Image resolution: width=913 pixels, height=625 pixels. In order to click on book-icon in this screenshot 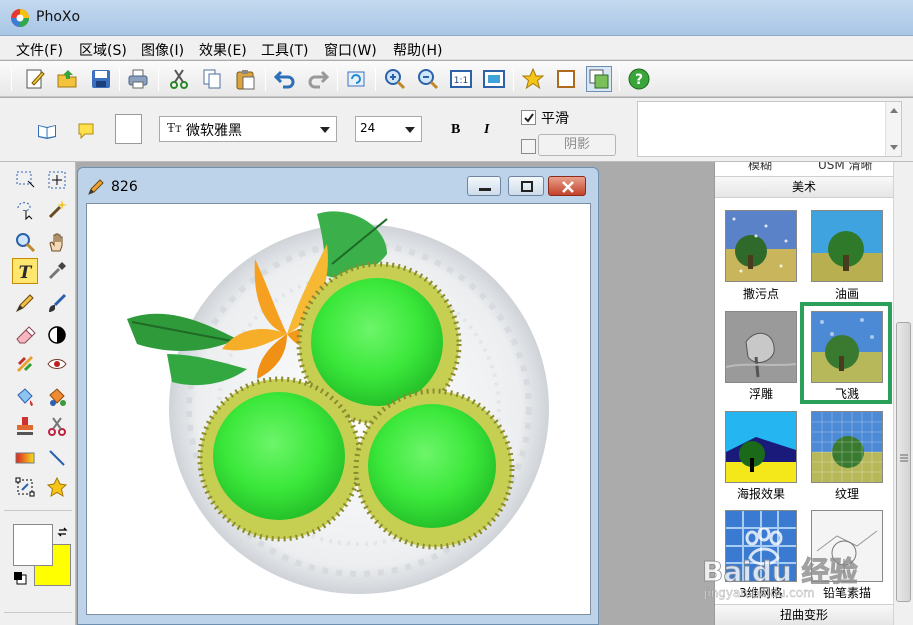, I will do `click(47, 131)`.